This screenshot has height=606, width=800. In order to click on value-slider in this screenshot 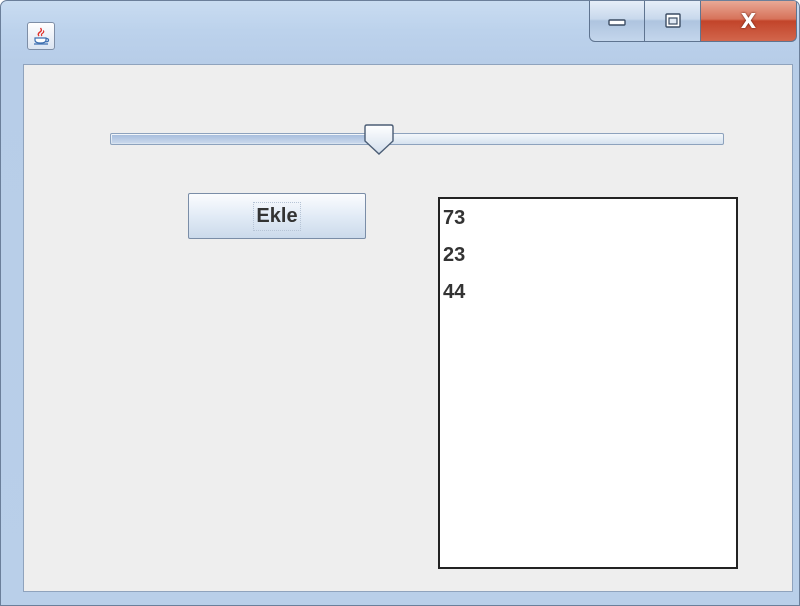, I will do `click(417, 139)`.